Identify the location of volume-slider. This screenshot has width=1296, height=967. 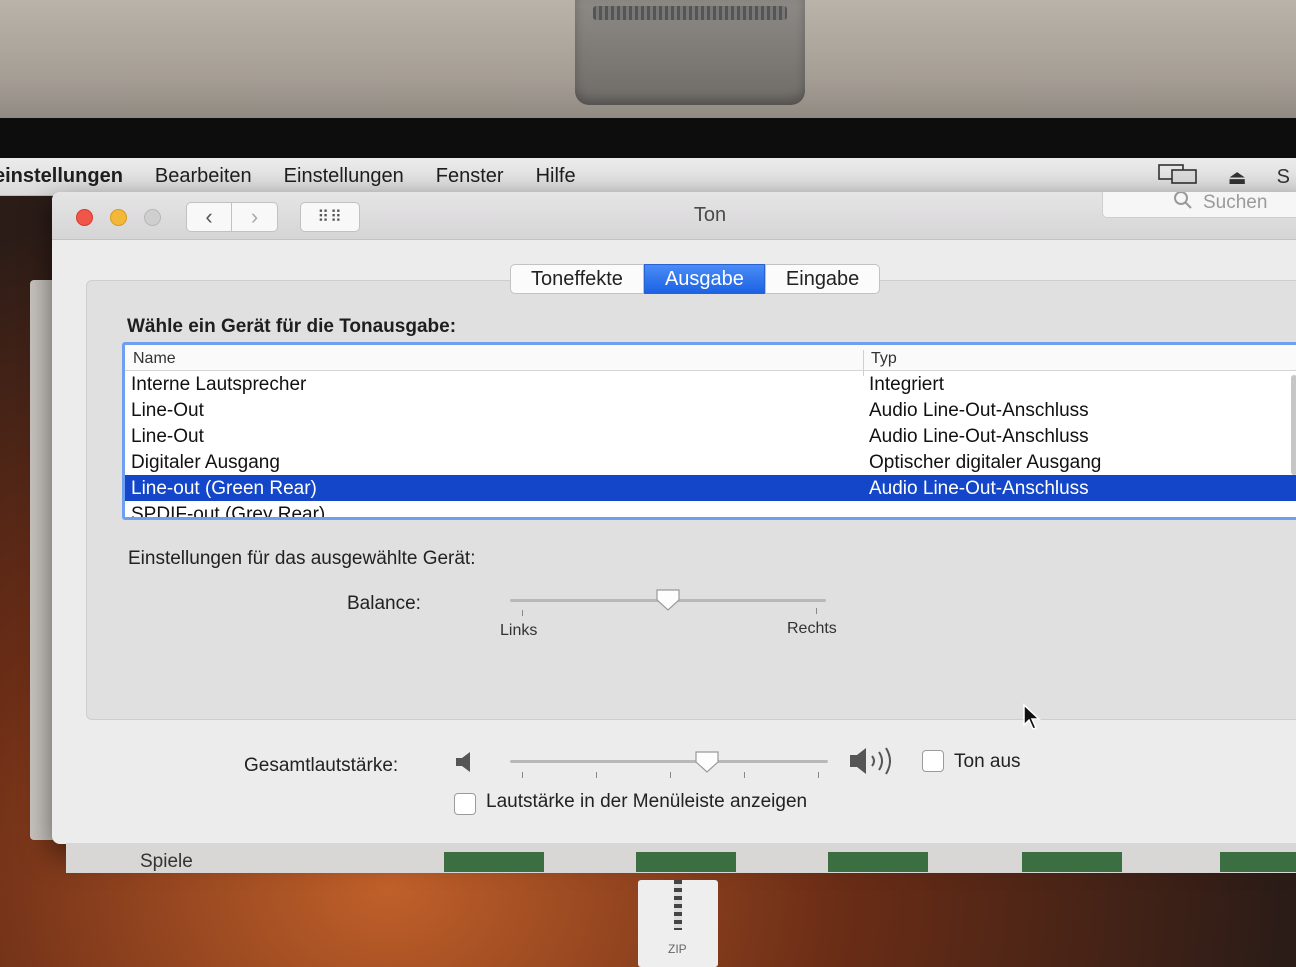
(669, 761).